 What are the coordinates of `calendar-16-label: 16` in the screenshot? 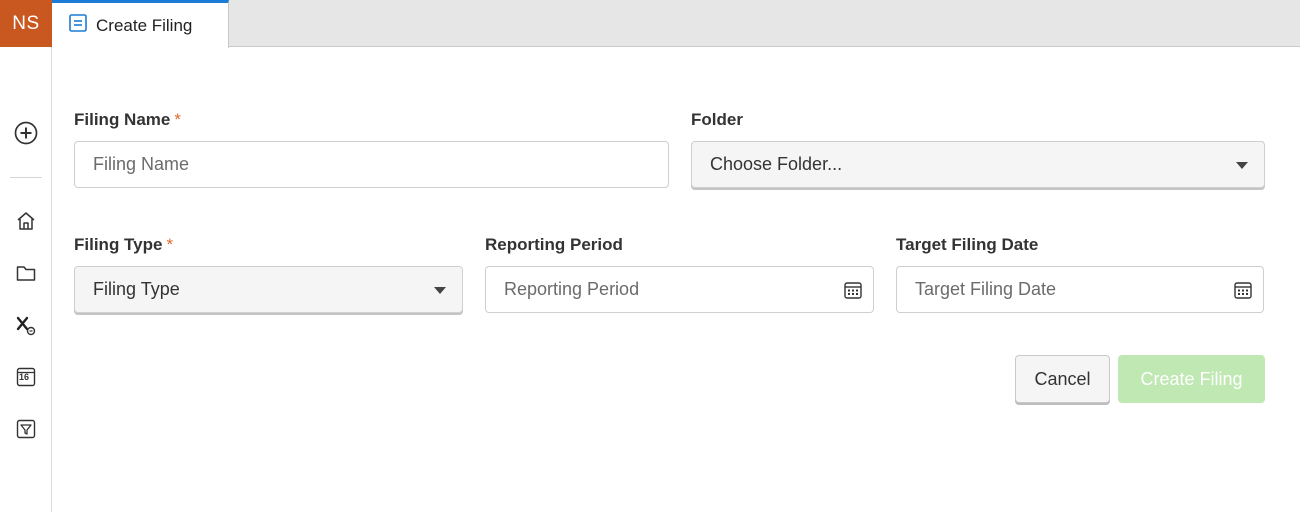 It's located at (24, 377).